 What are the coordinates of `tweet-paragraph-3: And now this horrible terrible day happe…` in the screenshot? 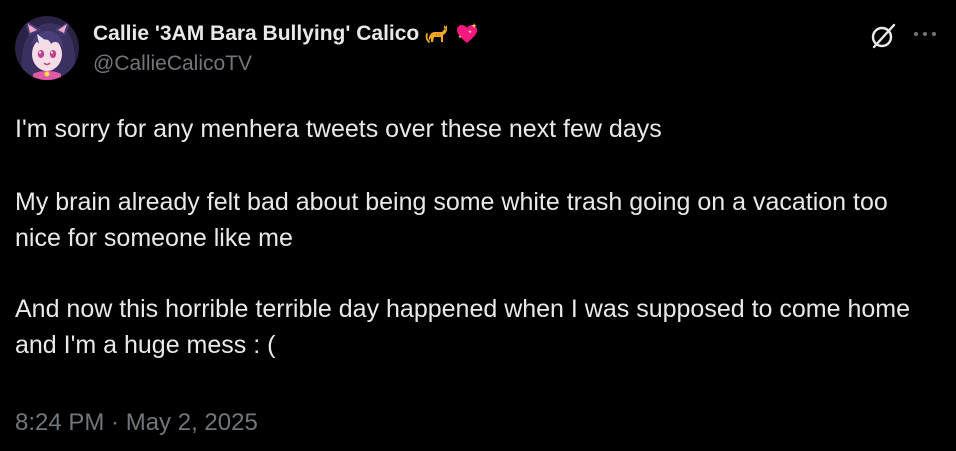 It's located at (462, 327).